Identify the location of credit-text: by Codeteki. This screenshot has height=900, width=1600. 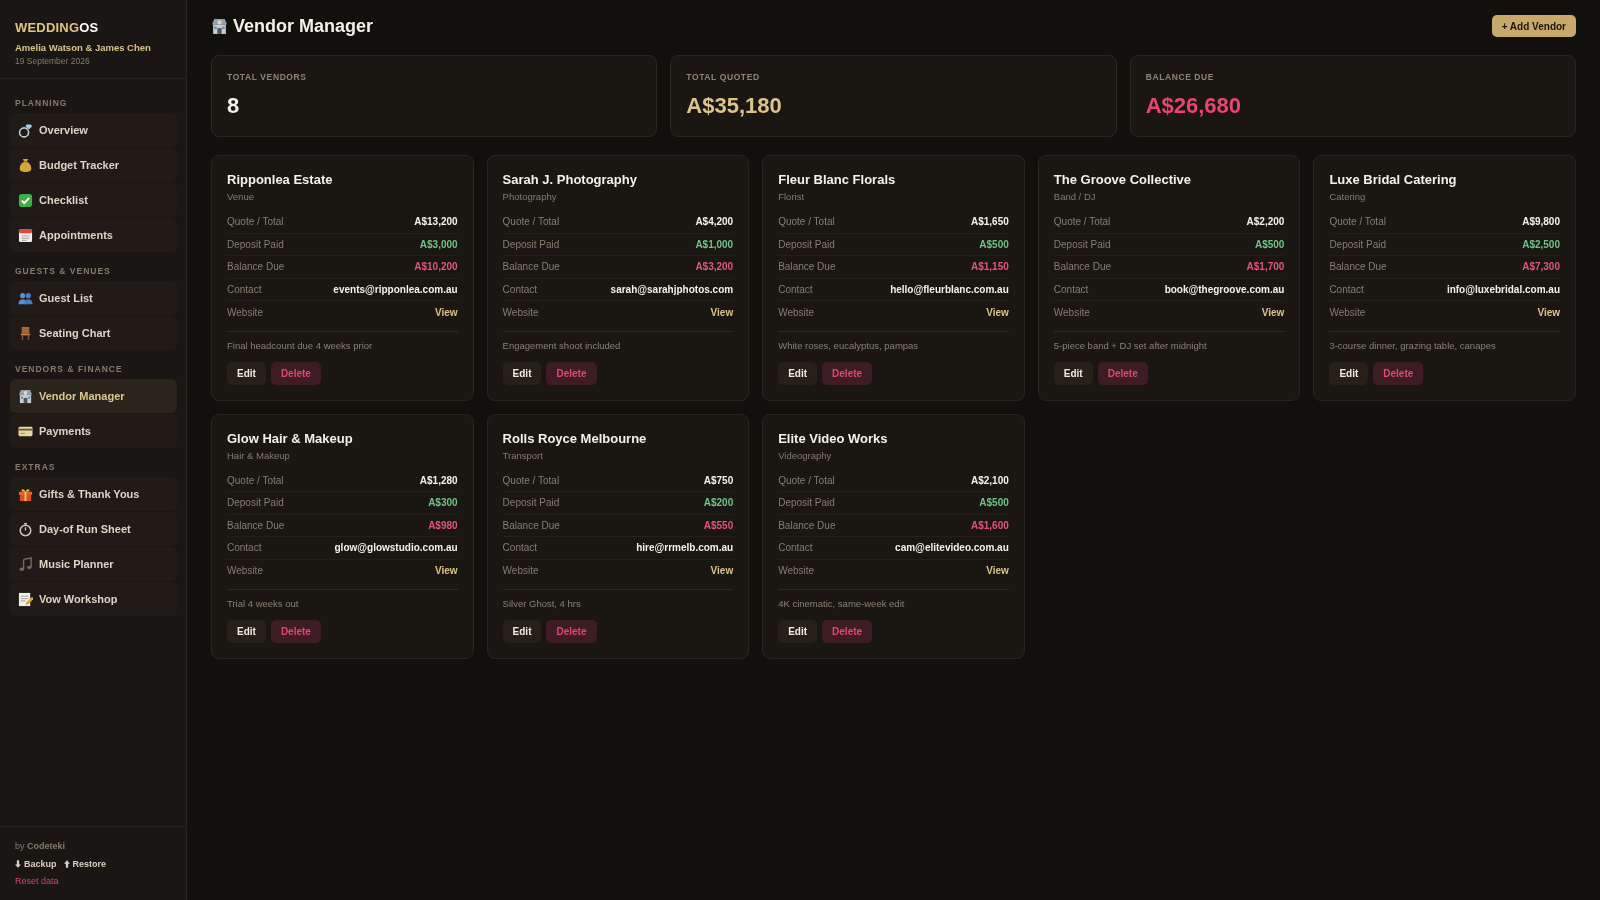
(40, 846).